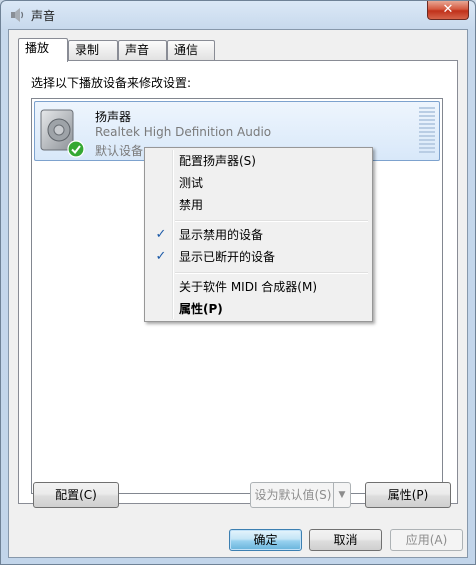 This screenshot has width=476, height=565. Describe the element at coordinates (76, 495) in the screenshot. I see `configure-button: 配置(C)` at that location.